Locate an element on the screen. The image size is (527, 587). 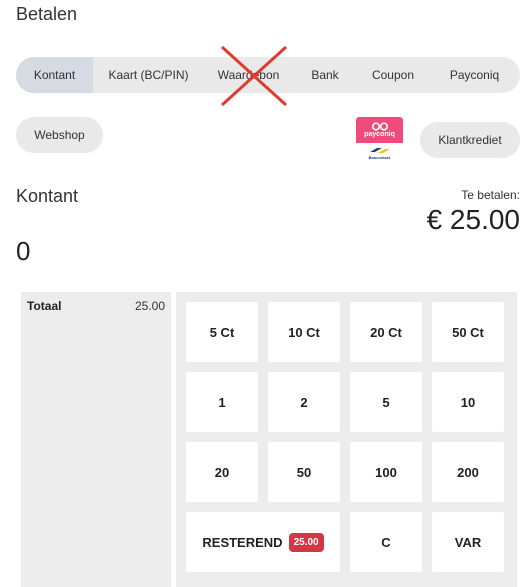
tab-kaart: Kaart (BC/PIN) is located at coordinates (148, 75).